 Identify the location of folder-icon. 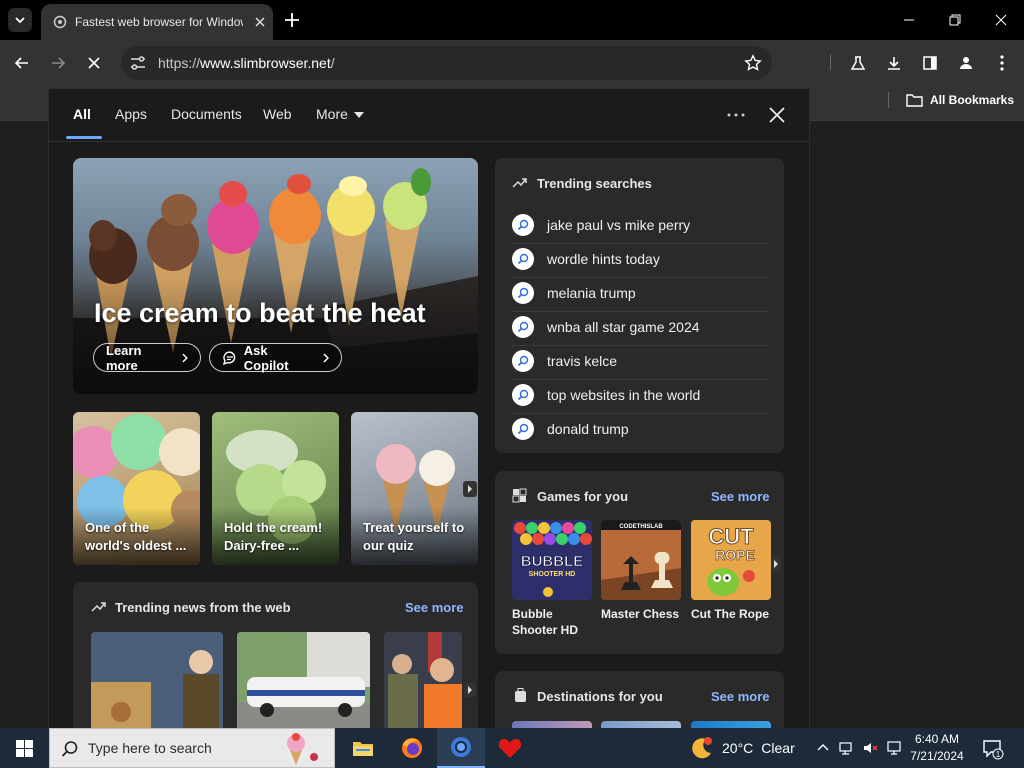
(363, 749).